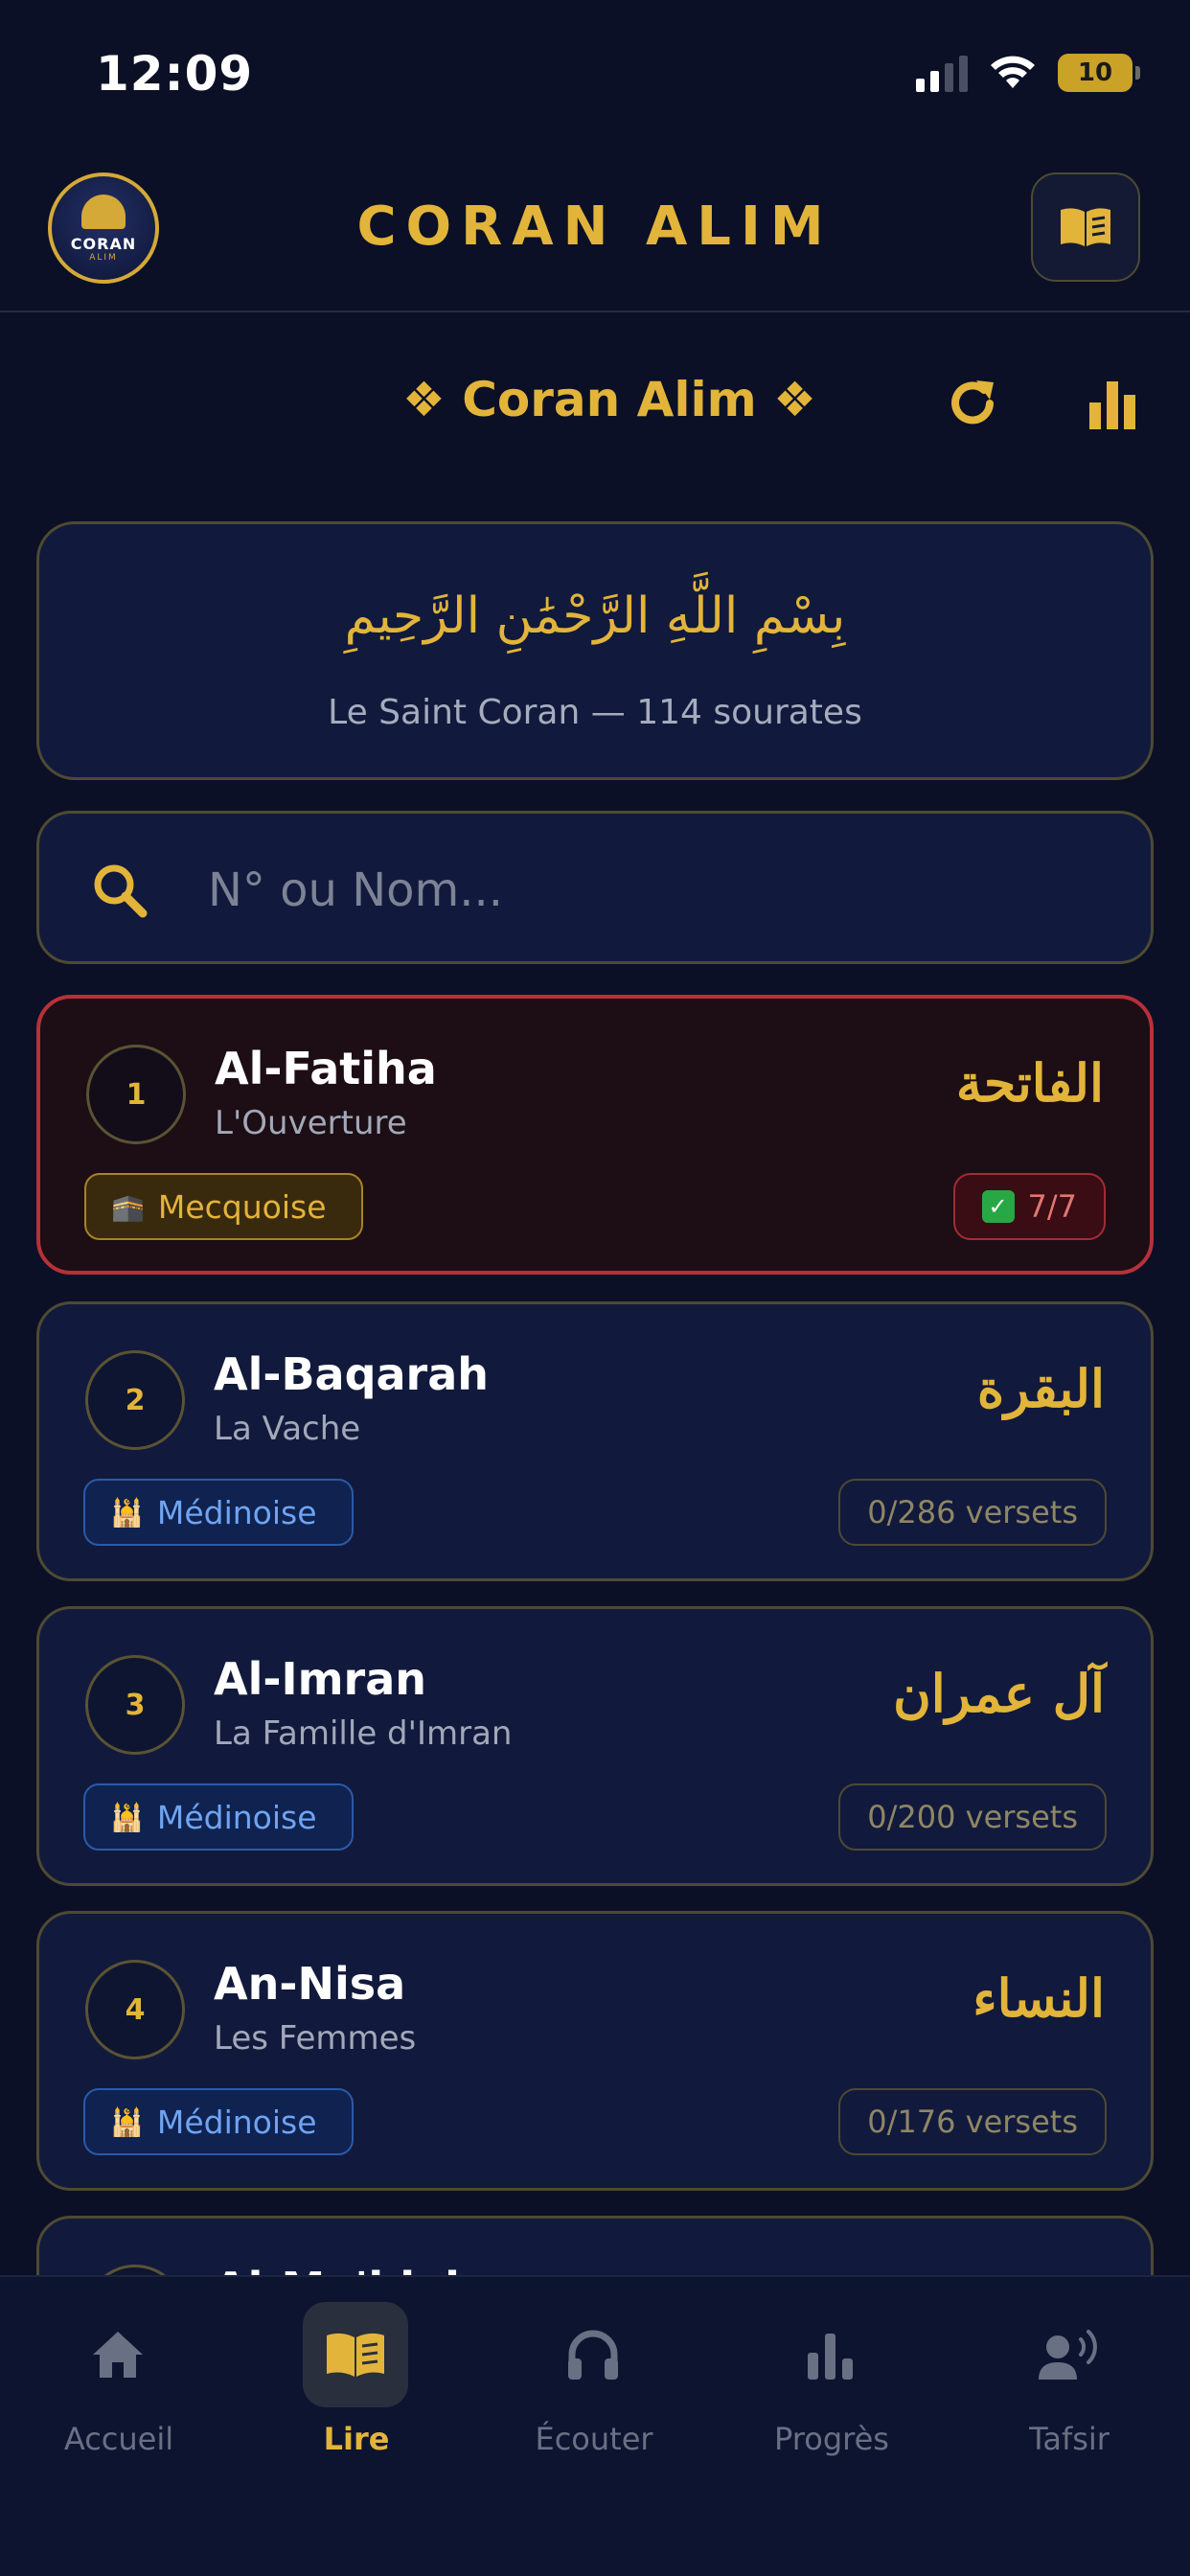 The height and width of the screenshot is (2576, 1190). I want to click on search-box, so click(595, 887).